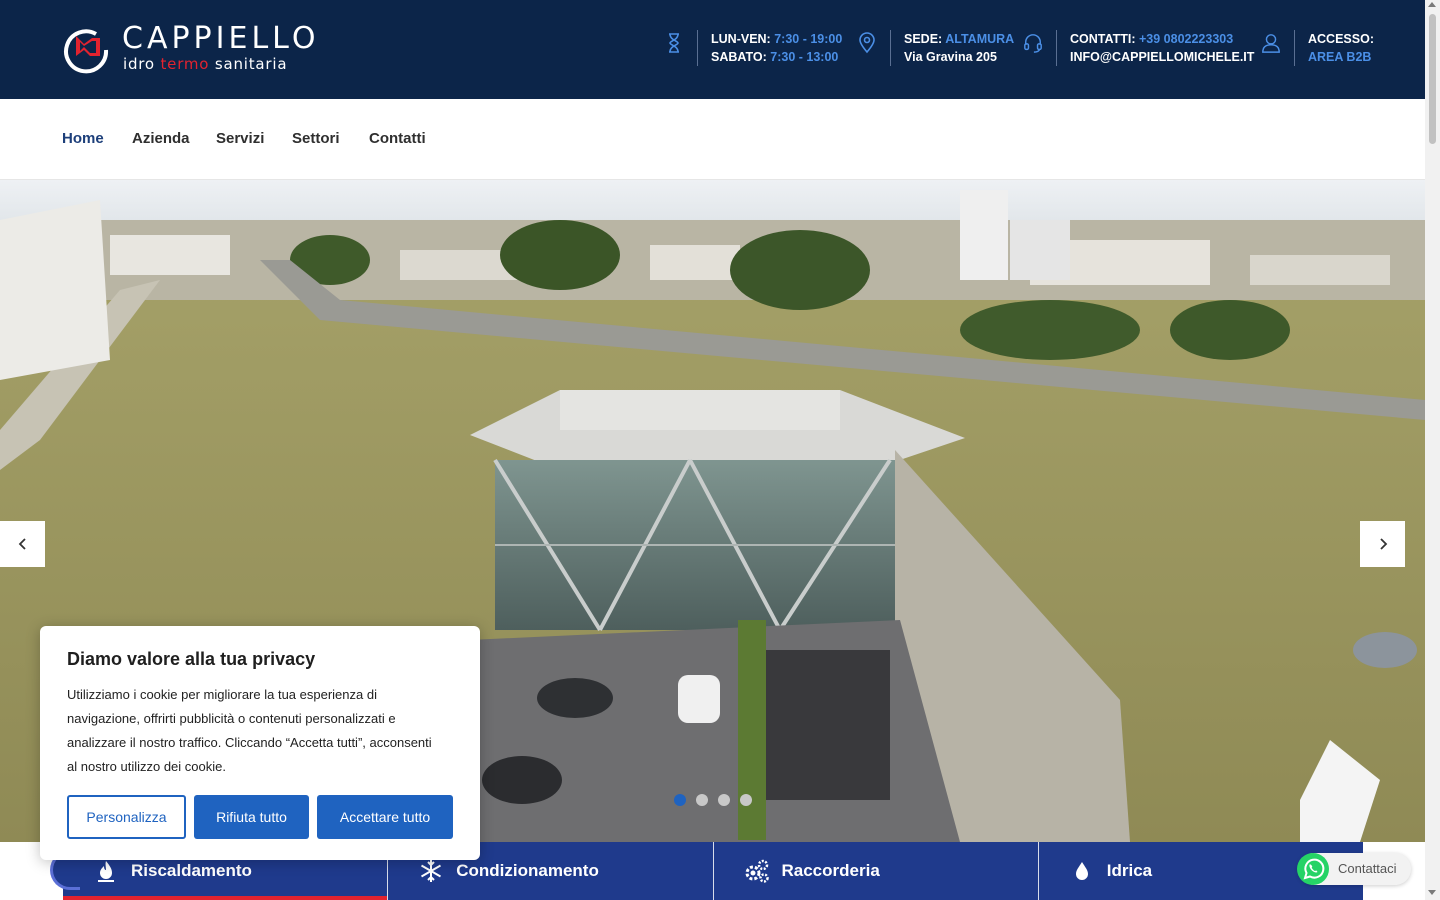  Describe the element at coordinates (1162, 57) in the screenshot. I see `email-link: INFO@CAPPIELLOMICHELE.IT` at that location.